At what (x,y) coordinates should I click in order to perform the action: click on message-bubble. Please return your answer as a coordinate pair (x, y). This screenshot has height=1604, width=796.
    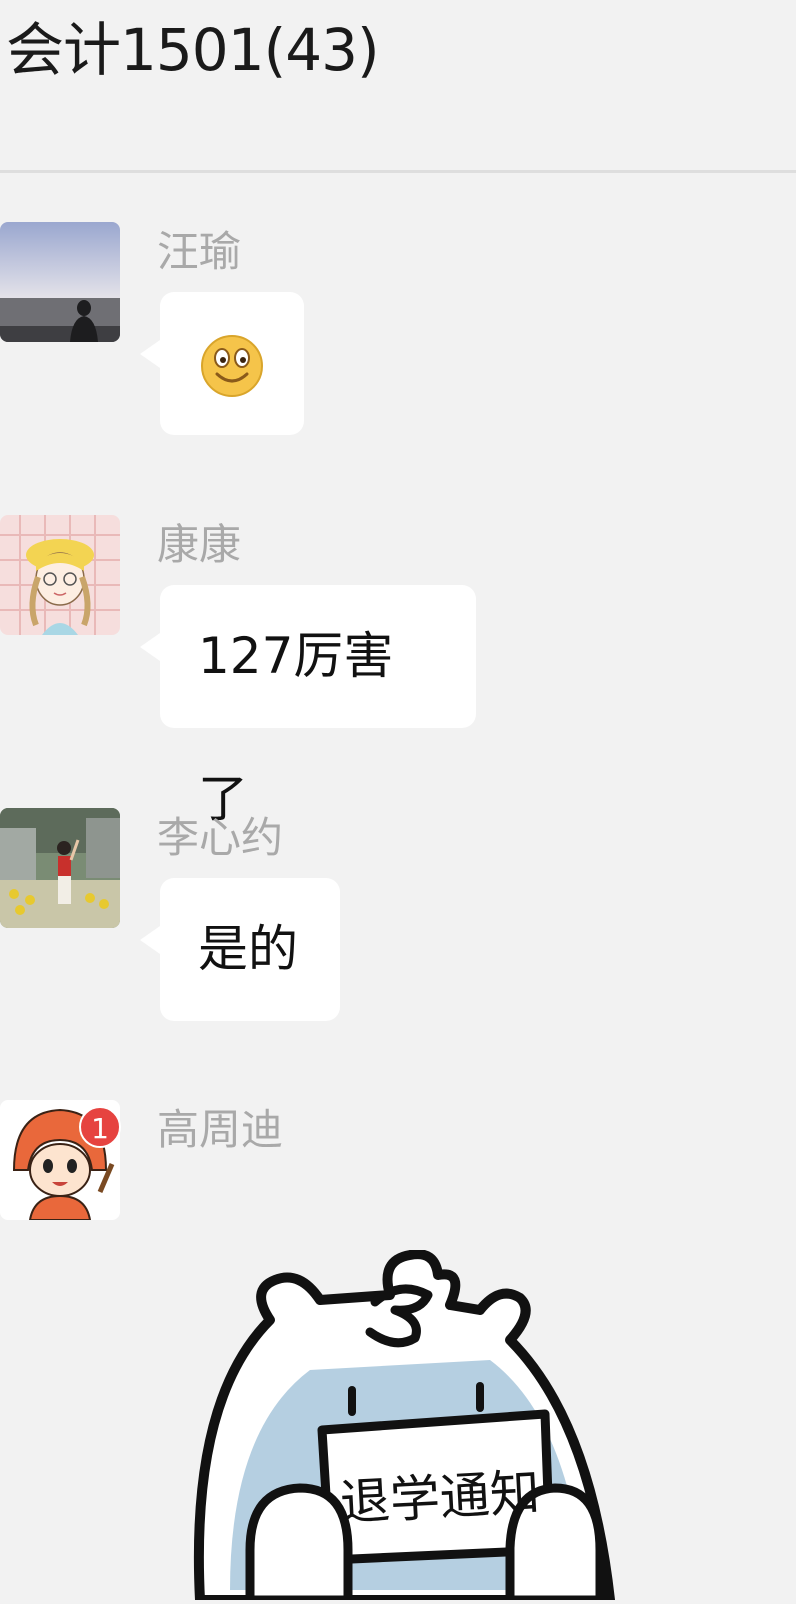
    Looking at the image, I should click on (222, 363).